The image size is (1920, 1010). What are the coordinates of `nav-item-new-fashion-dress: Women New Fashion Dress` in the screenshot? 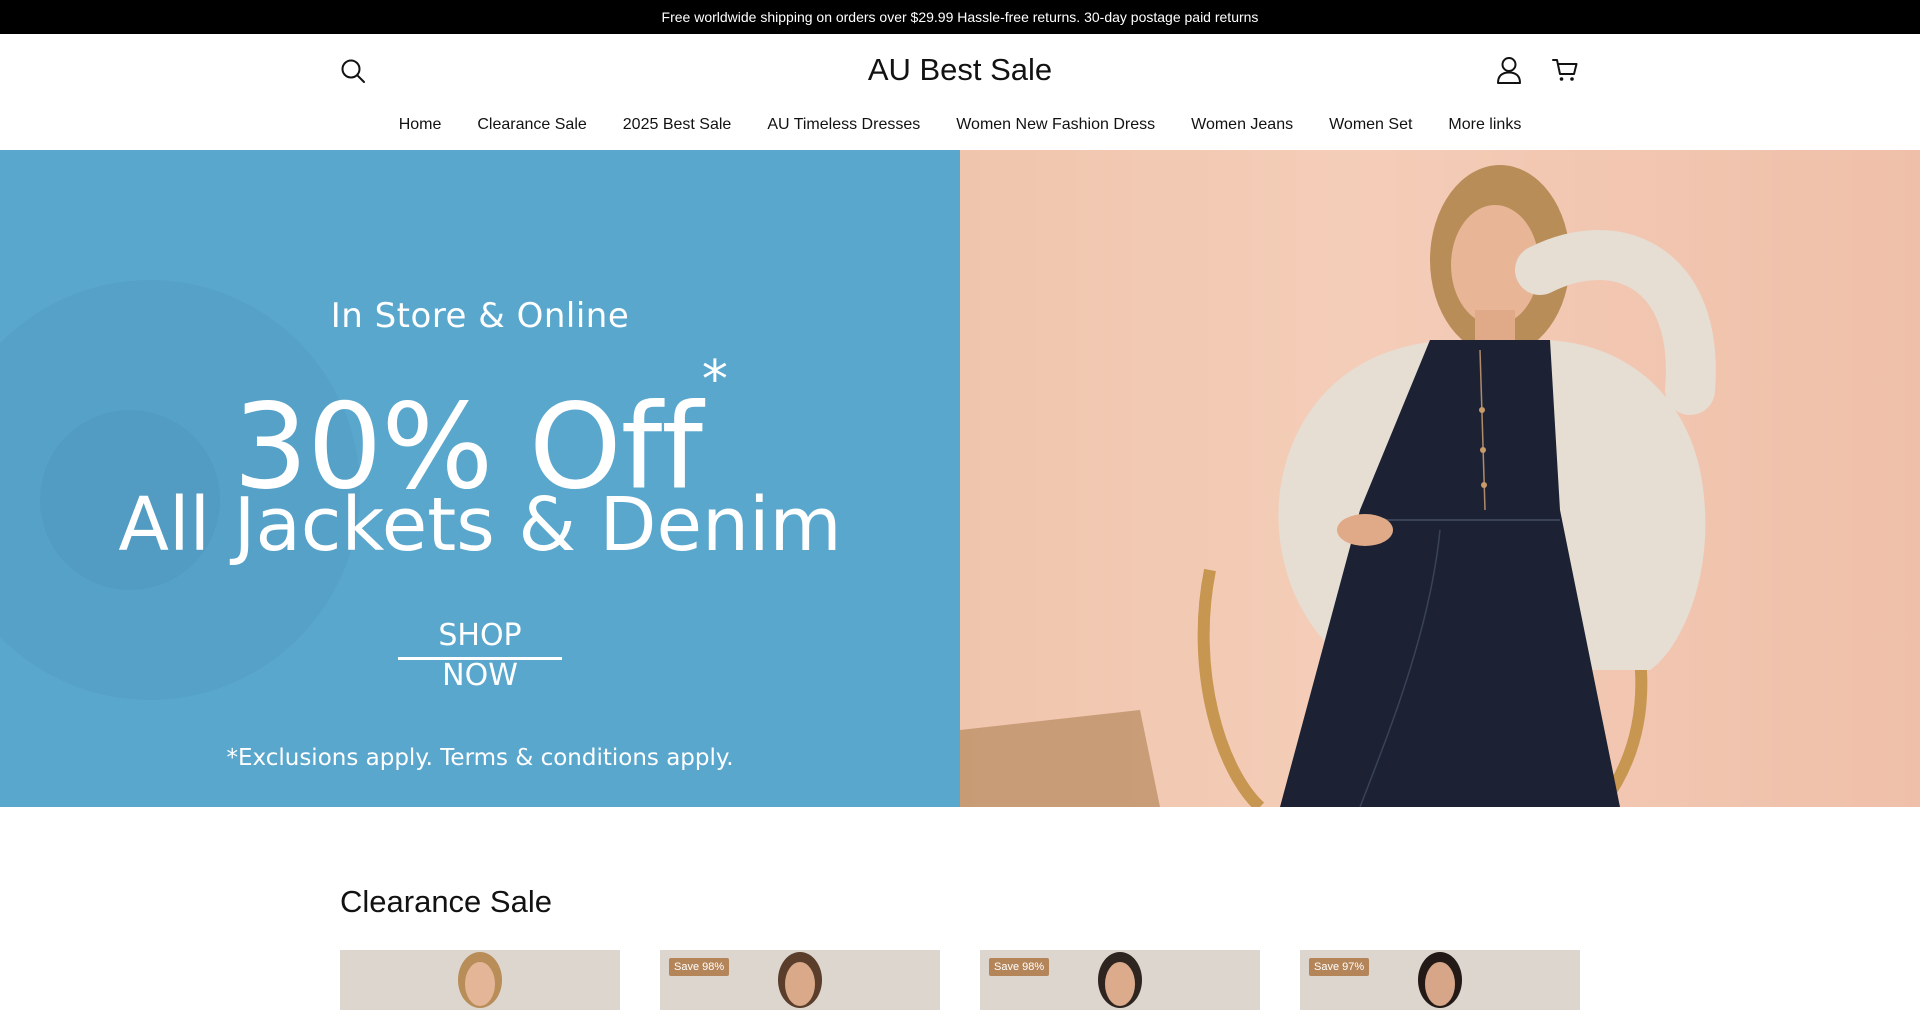 It's located at (1055, 125).